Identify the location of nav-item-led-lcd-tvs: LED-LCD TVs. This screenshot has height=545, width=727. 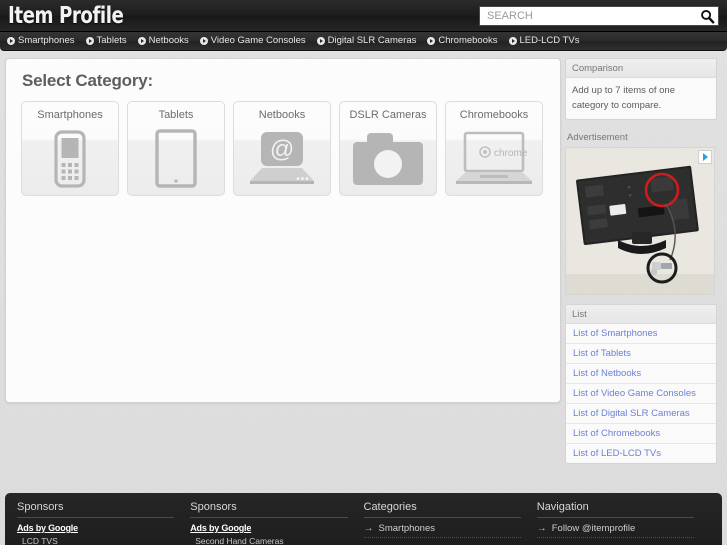
(544, 41).